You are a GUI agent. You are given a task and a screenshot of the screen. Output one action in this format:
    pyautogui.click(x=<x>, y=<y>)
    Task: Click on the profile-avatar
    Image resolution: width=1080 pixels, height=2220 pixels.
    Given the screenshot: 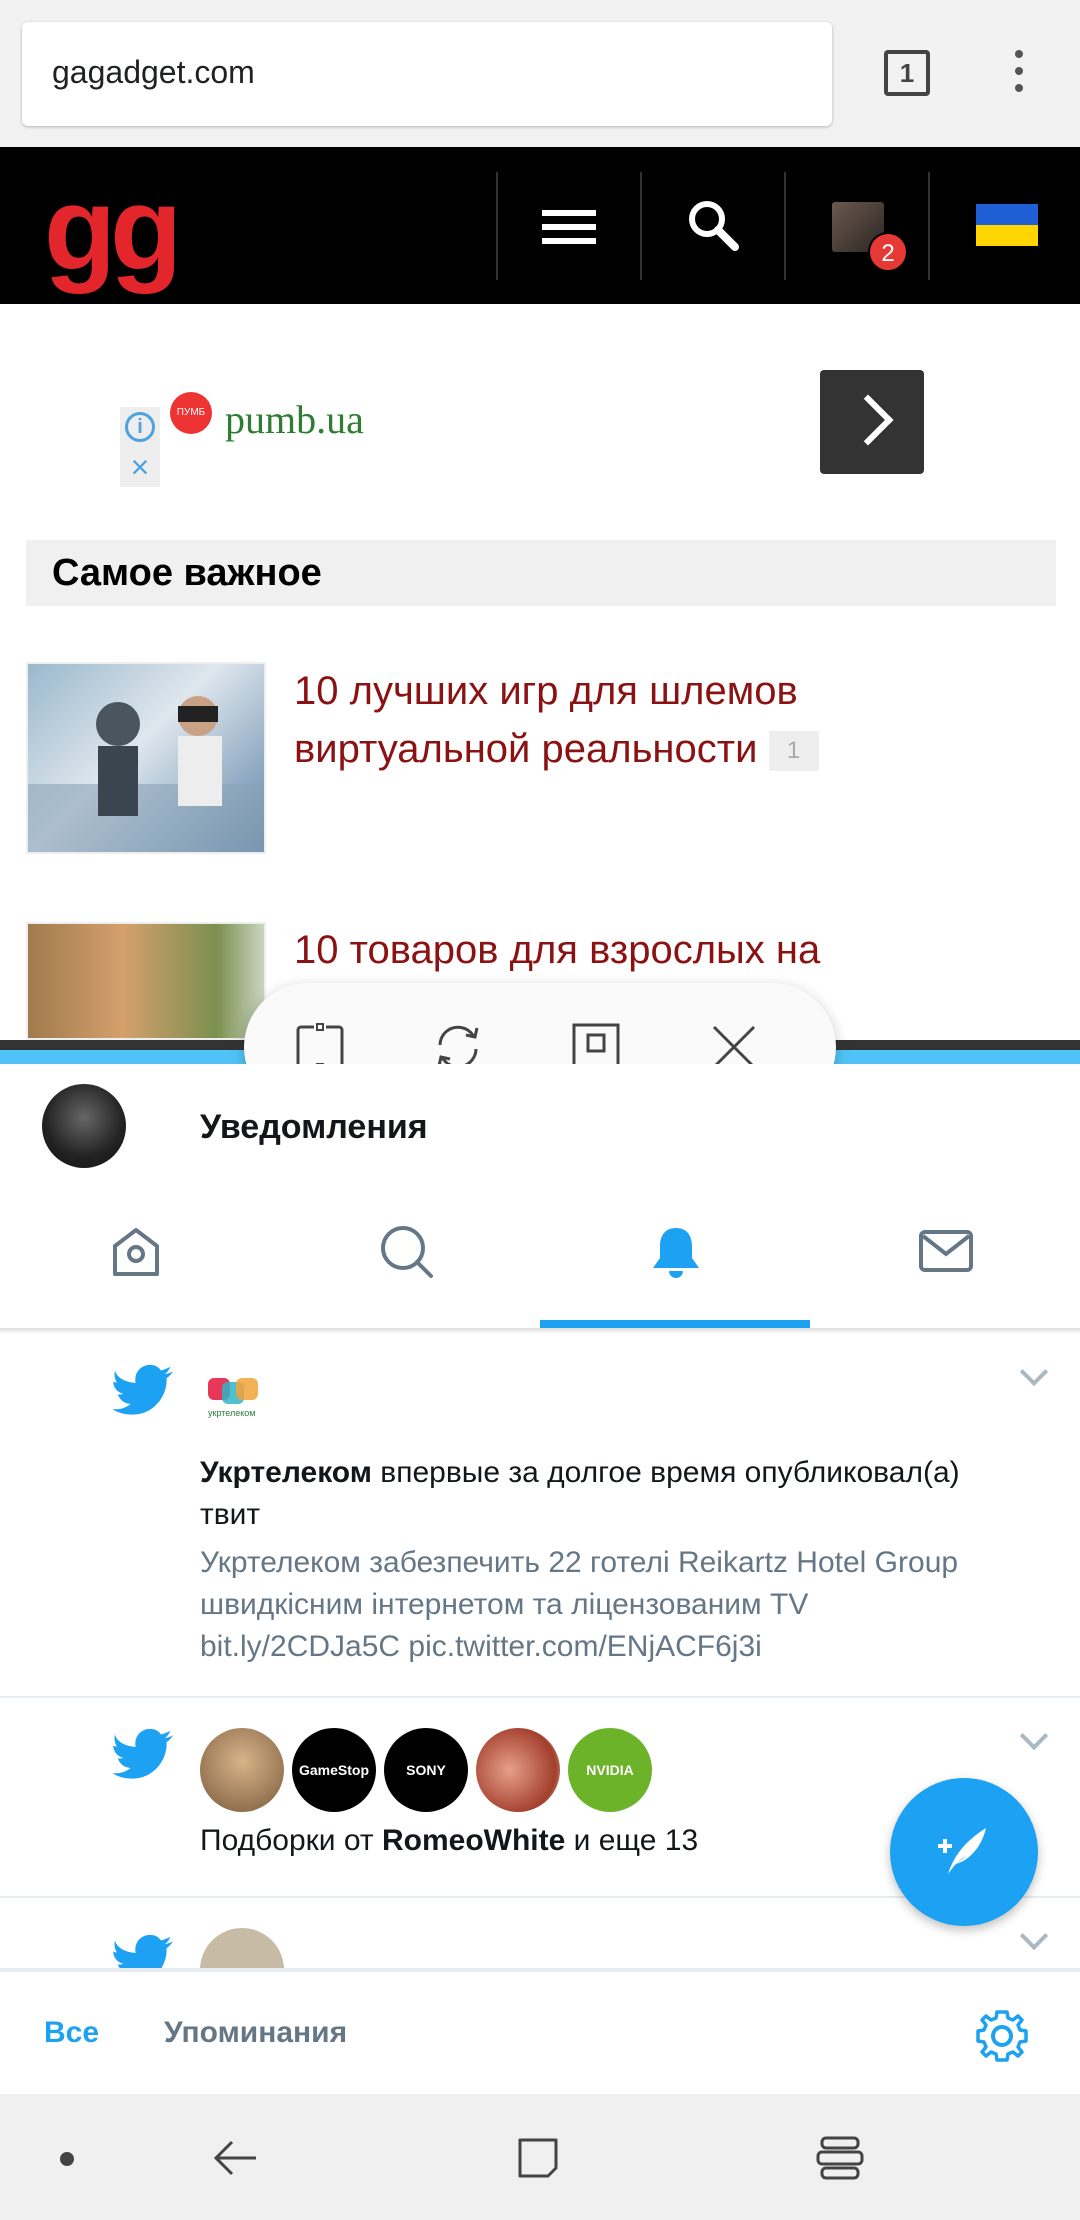 What is the action you would take?
    pyautogui.click(x=84, y=1126)
    